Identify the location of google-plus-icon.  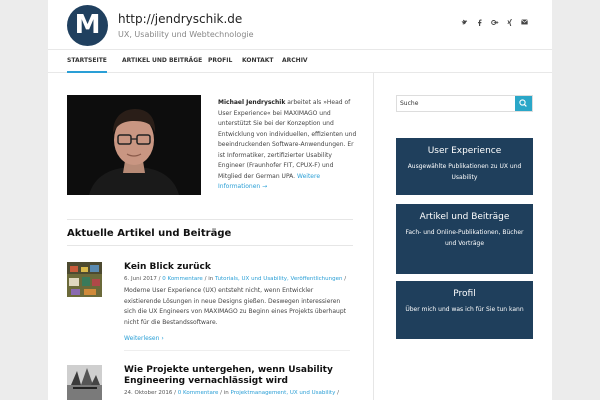
(495, 22).